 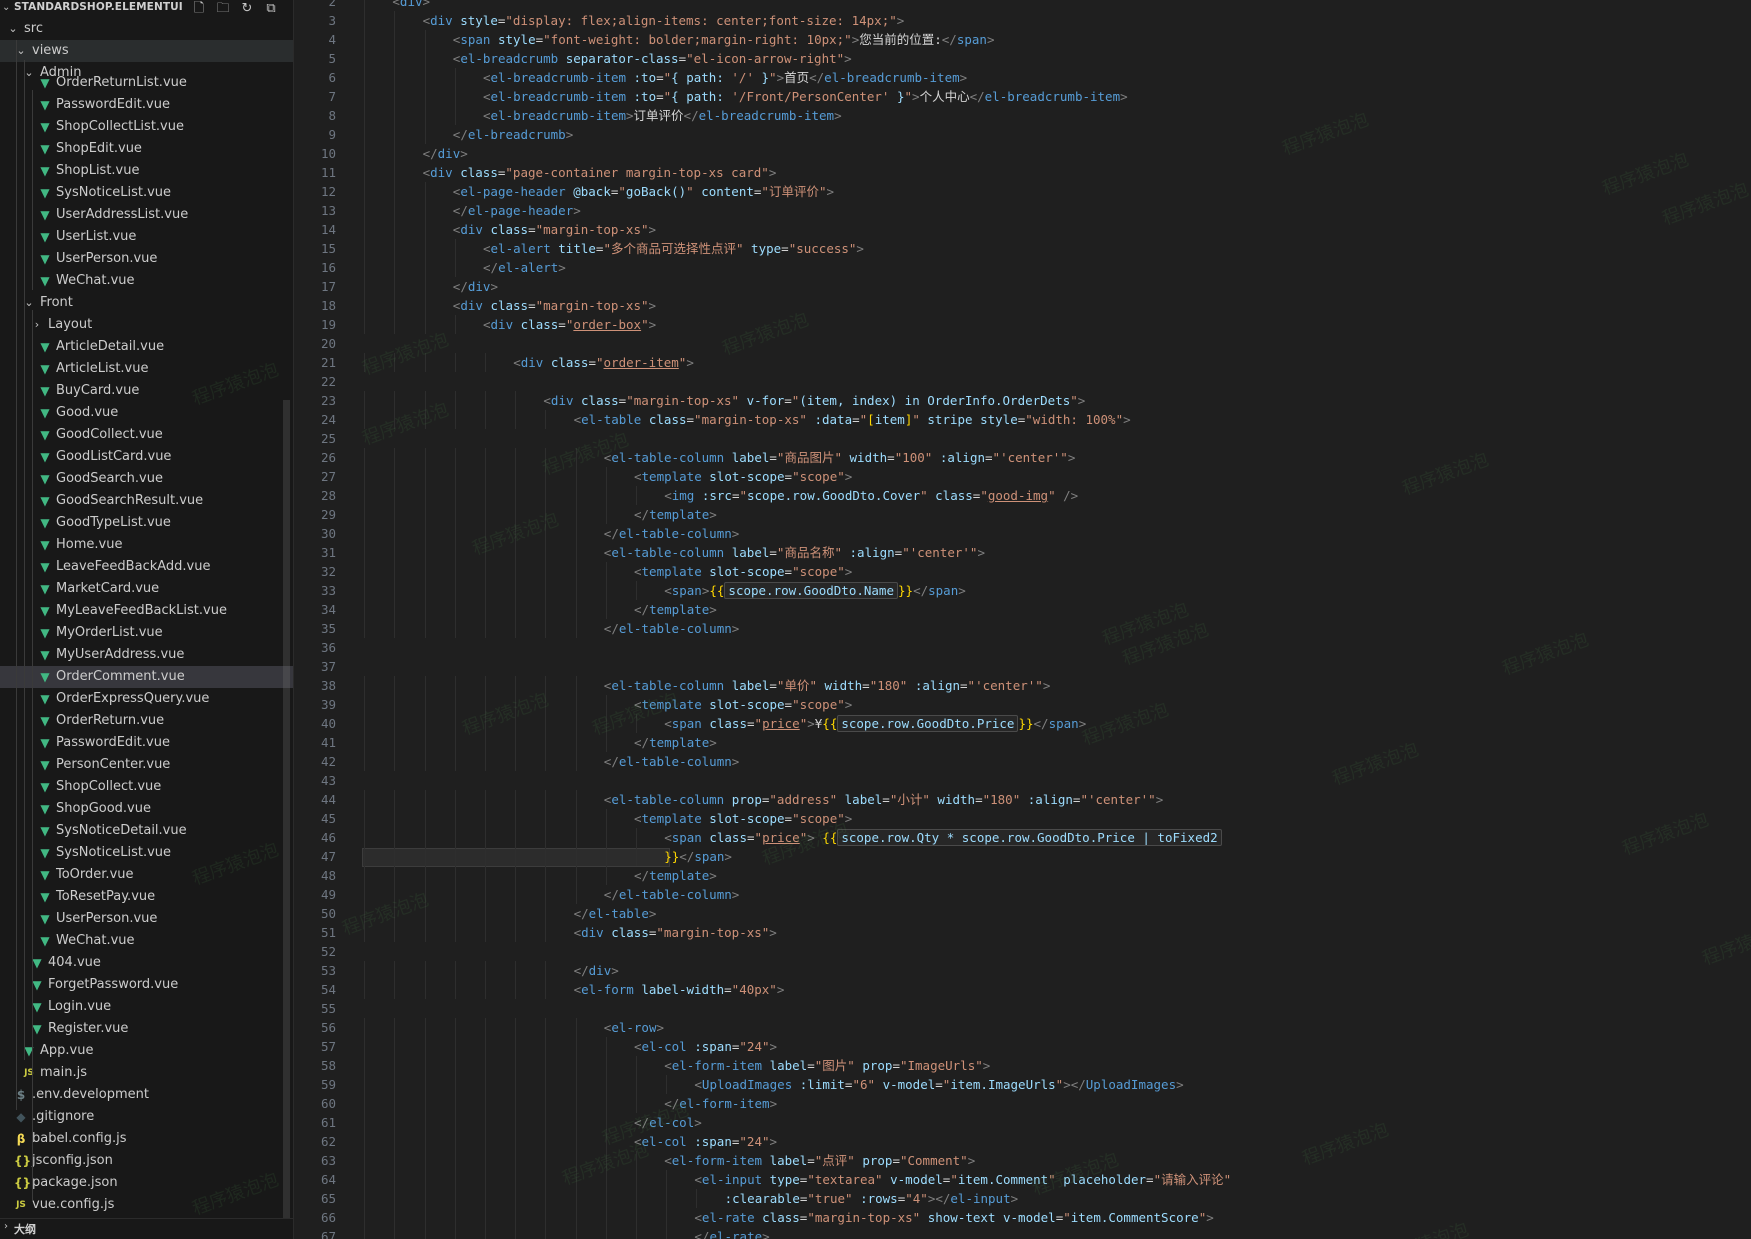 I want to click on tree-file: ◆ .gitignore, so click(x=146, y=1117).